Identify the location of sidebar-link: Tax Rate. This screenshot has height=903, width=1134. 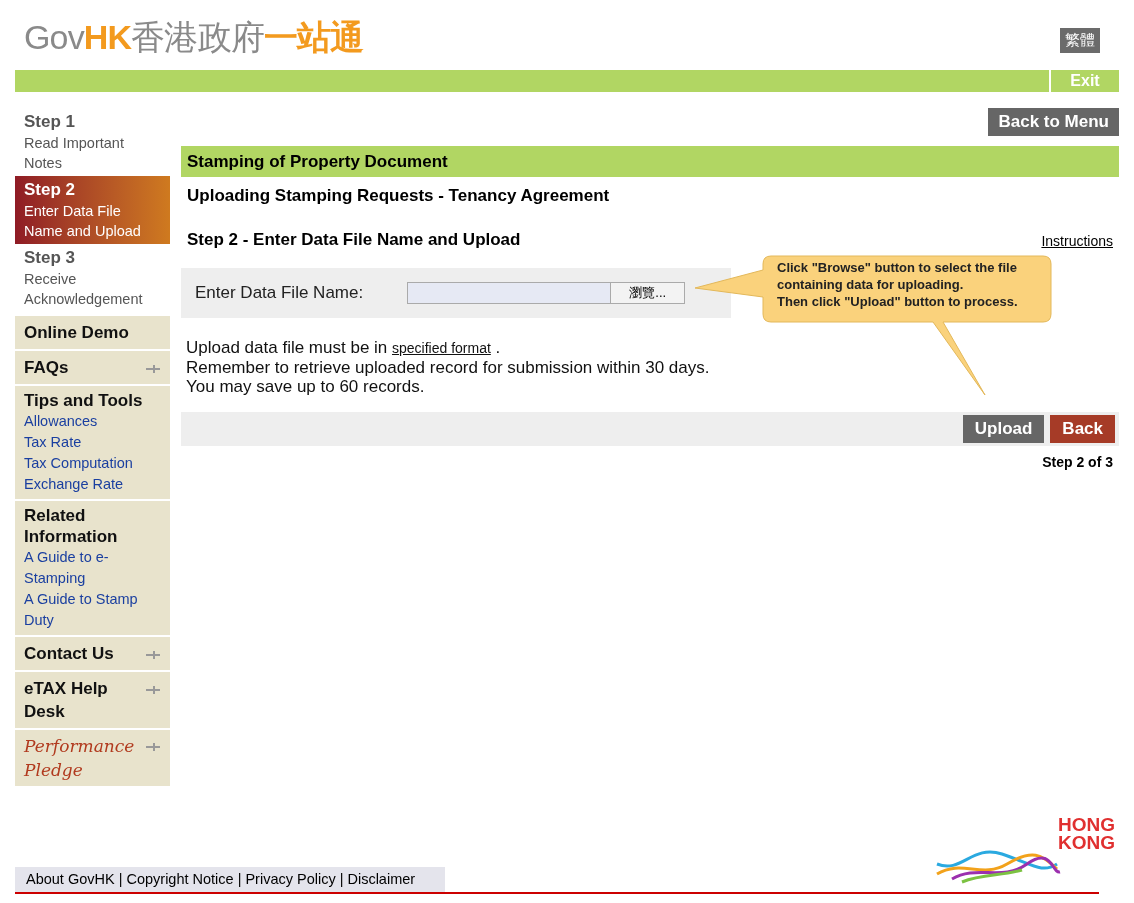
(92, 442).